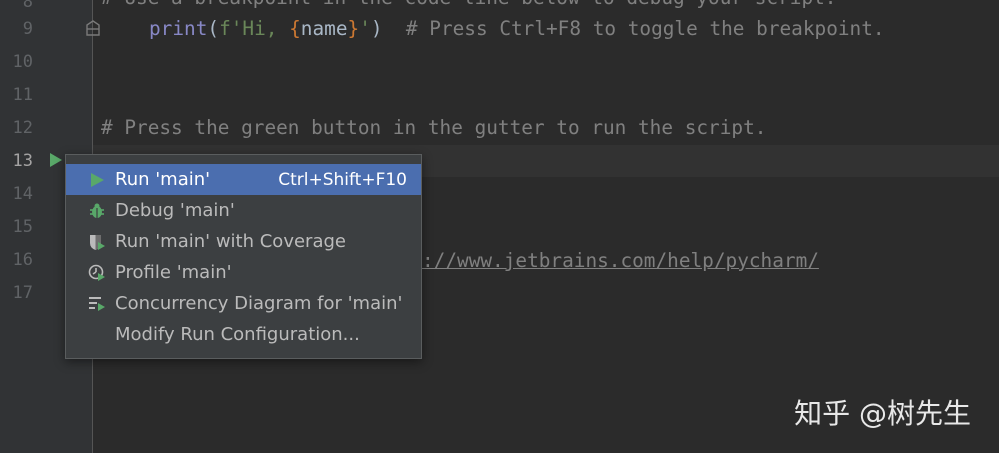 This screenshot has height=453, width=999. I want to click on menu-item-run-main: Run 'main' Ctrl+Shift+F10, so click(243, 179).